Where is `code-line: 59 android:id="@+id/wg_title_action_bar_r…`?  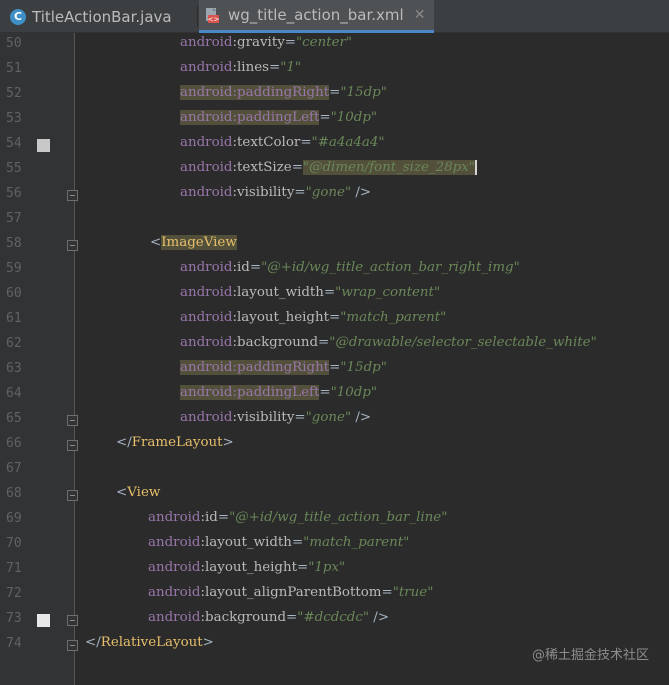
code-line: 59 android:id="@+id/wg_title_action_bar_r… is located at coordinates (334, 270).